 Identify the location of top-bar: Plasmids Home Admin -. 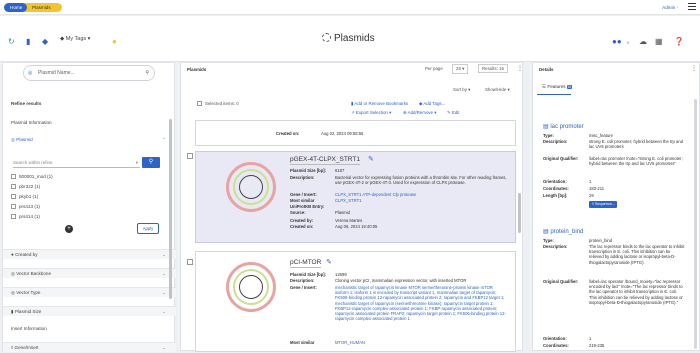
(350, 7).